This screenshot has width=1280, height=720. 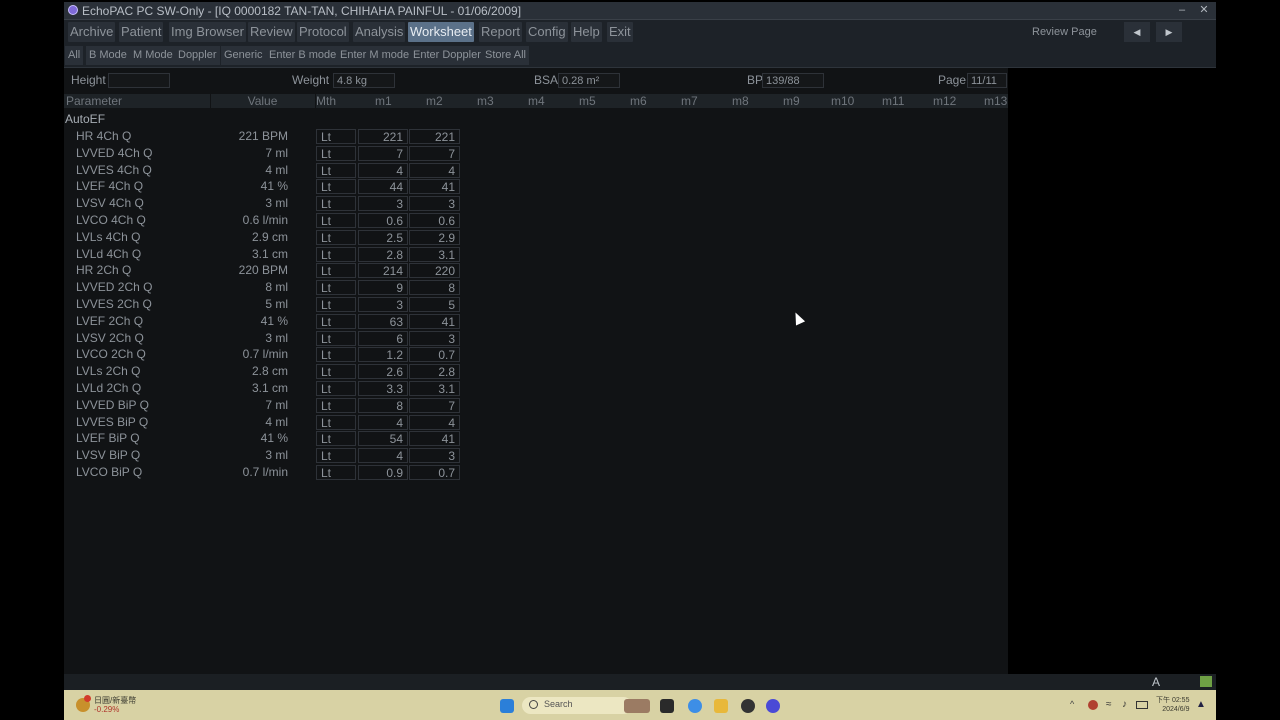 What do you see at coordinates (434, 372) in the screenshot?
I see `measurement-m2-cell: 2.8` at bounding box center [434, 372].